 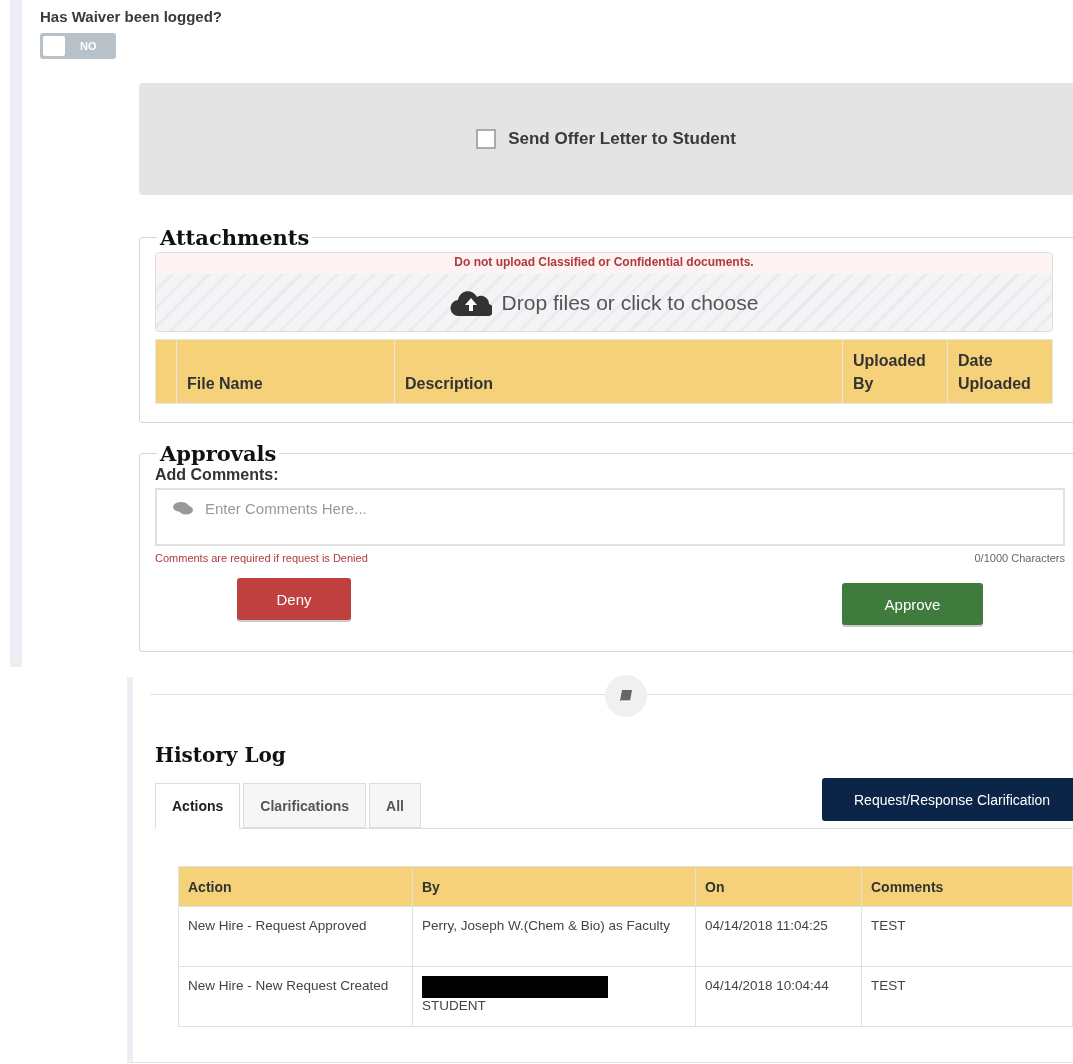 What do you see at coordinates (131, 16) in the screenshot?
I see `field-label: Has Waiver been logged?` at bounding box center [131, 16].